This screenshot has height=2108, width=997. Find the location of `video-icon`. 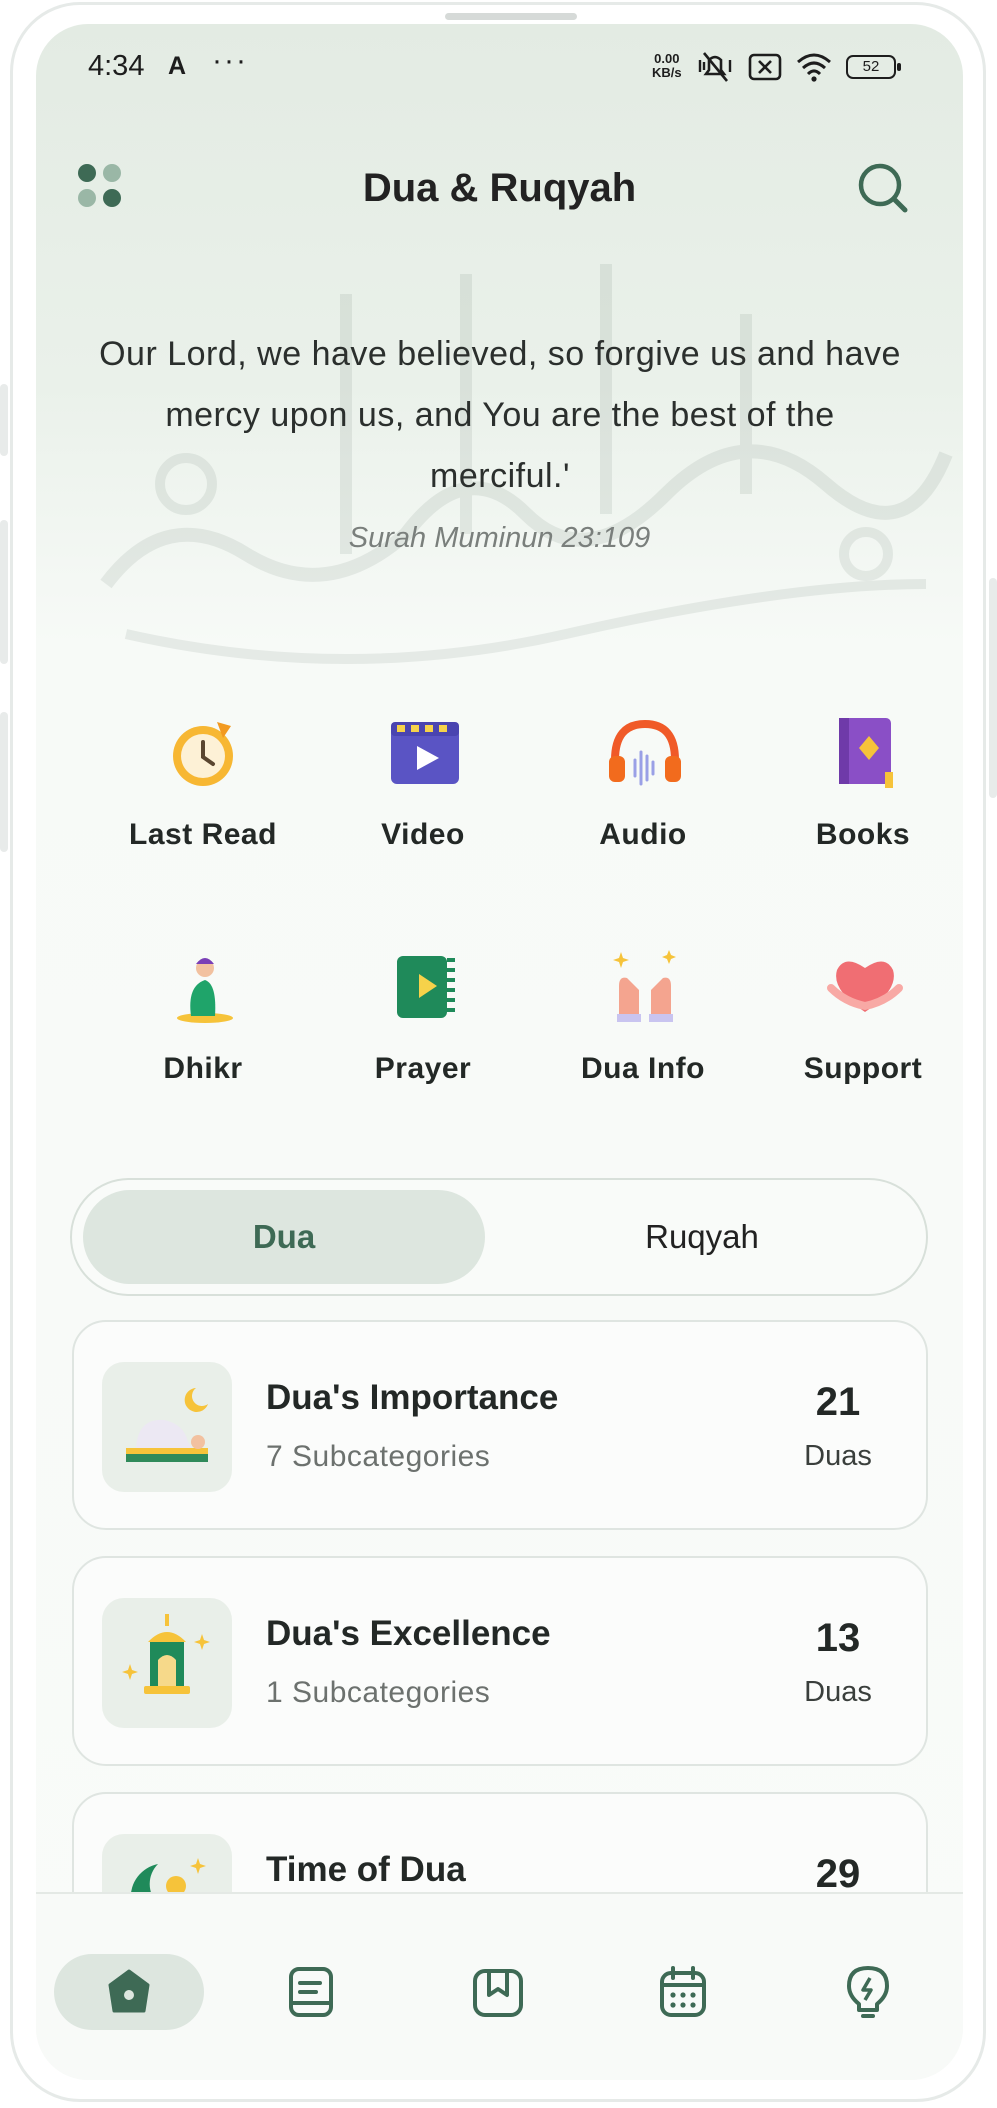

video-icon is located at coordinates (425, 753).